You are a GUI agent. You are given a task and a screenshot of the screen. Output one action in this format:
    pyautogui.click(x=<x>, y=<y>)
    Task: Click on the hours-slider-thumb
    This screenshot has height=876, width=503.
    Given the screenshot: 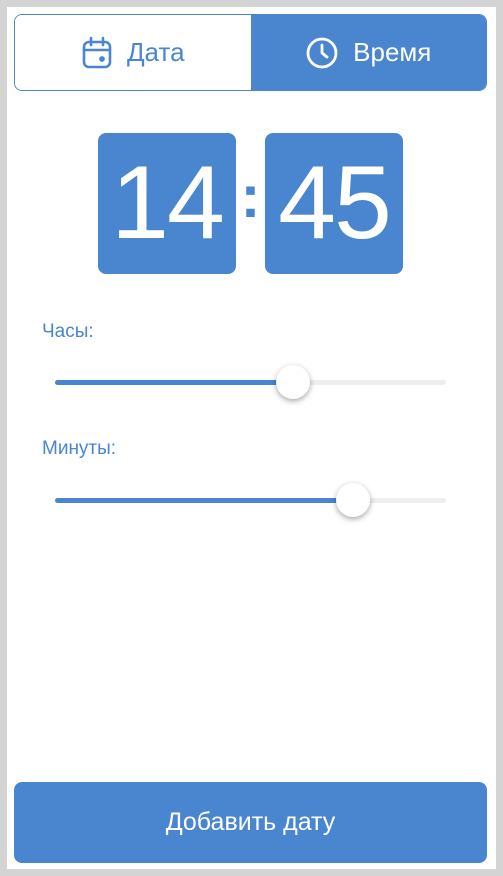 What is the action you would take?
    pyautogui.click(x=293, y=382)
    